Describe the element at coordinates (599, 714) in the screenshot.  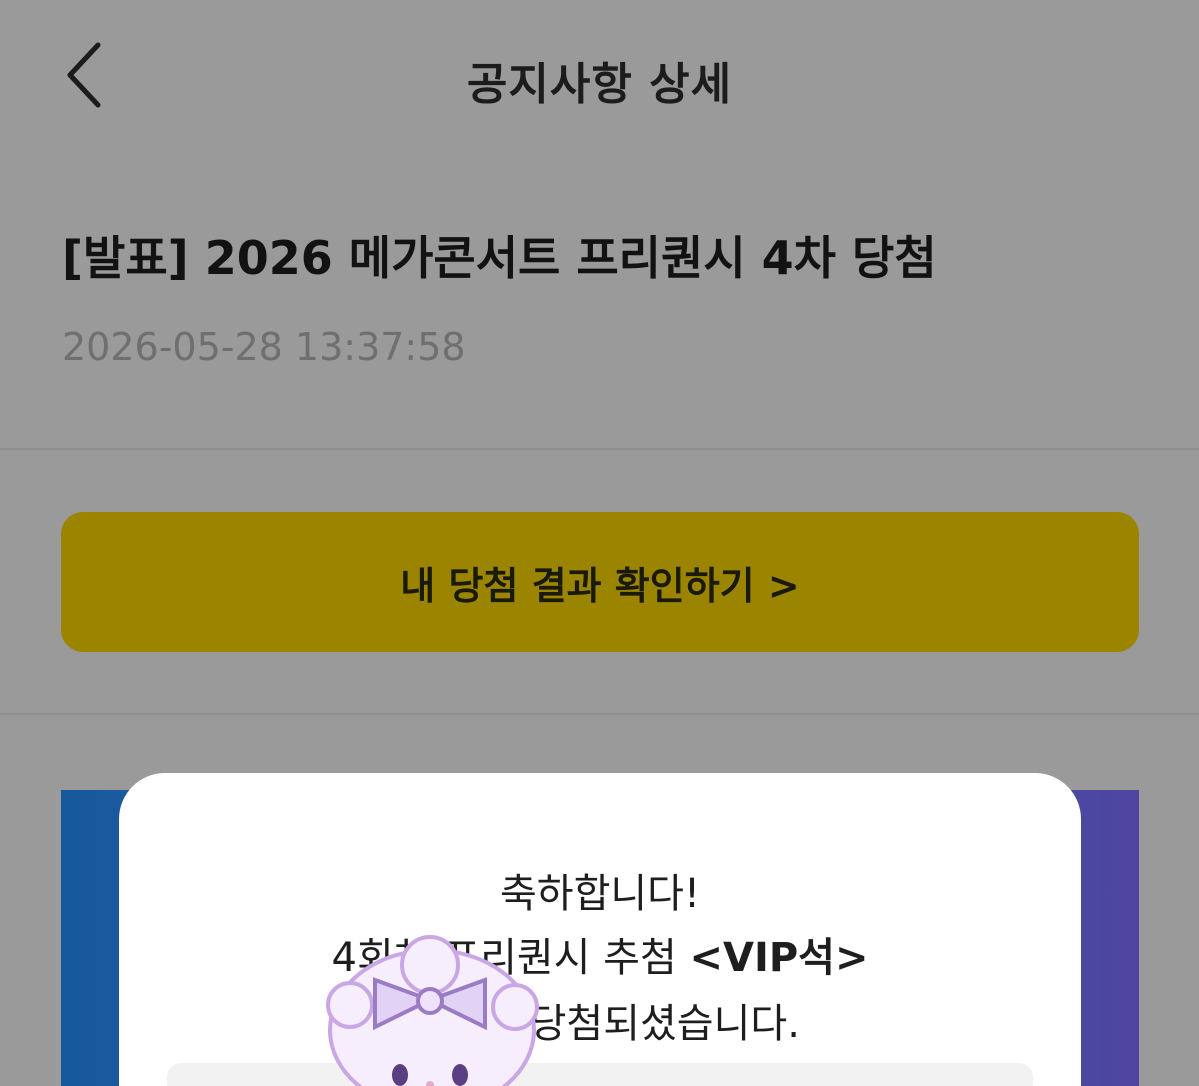
I see `divider-bottom` at that location.